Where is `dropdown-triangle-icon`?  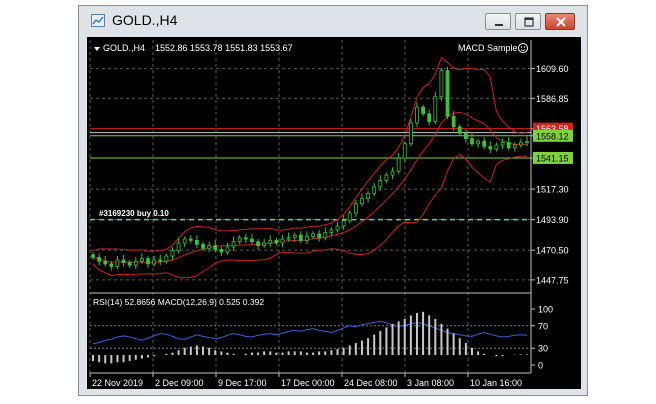
dropdown-triangle-icon is located at coordinates (97, 49).